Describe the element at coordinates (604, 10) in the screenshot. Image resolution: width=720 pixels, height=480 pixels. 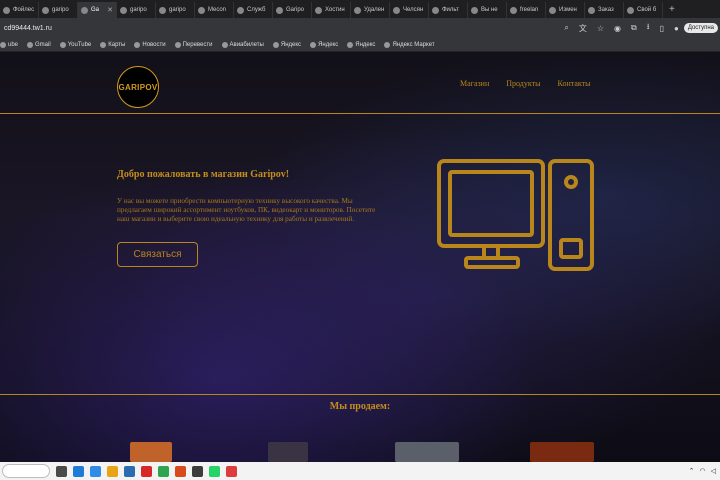
I see `browser-tab: Заказ` at that location.